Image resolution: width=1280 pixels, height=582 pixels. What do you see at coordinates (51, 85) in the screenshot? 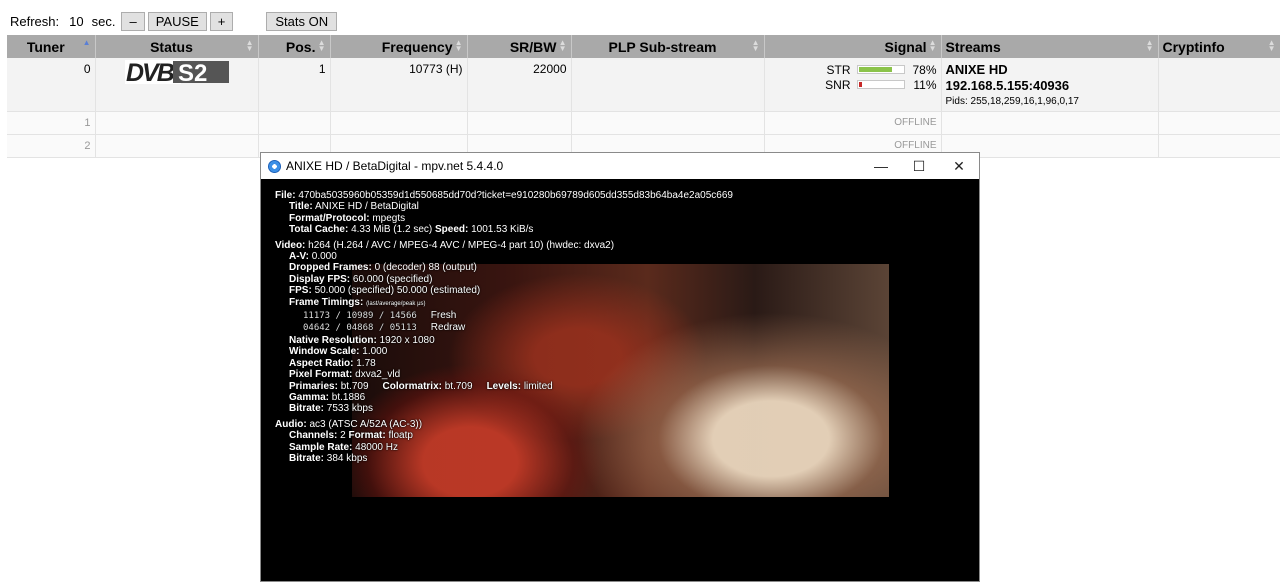
I see `tuner-number: 0` at bounding box center [51, 85].